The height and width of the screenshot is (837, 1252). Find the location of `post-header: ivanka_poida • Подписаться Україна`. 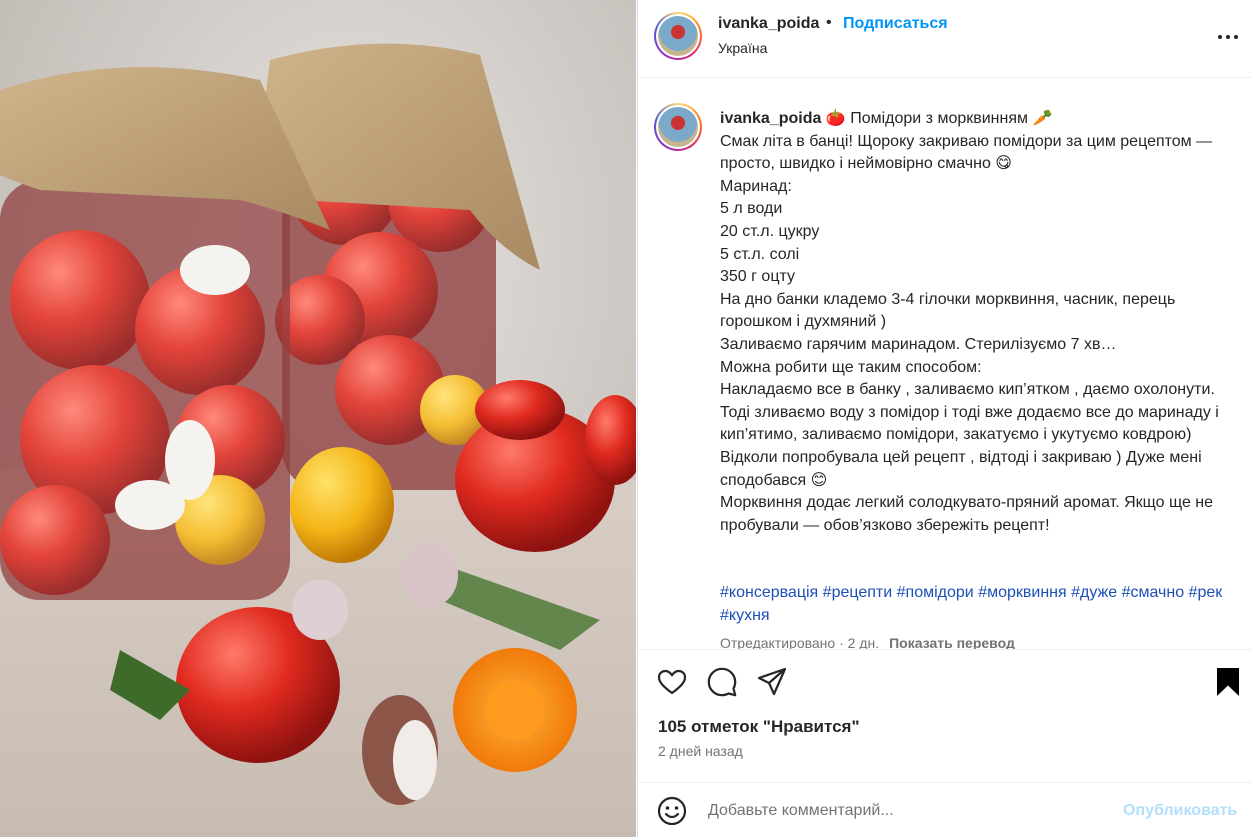

post-header: ivanka_poida • Подписаться Україна is located at coordinates (945, 39).